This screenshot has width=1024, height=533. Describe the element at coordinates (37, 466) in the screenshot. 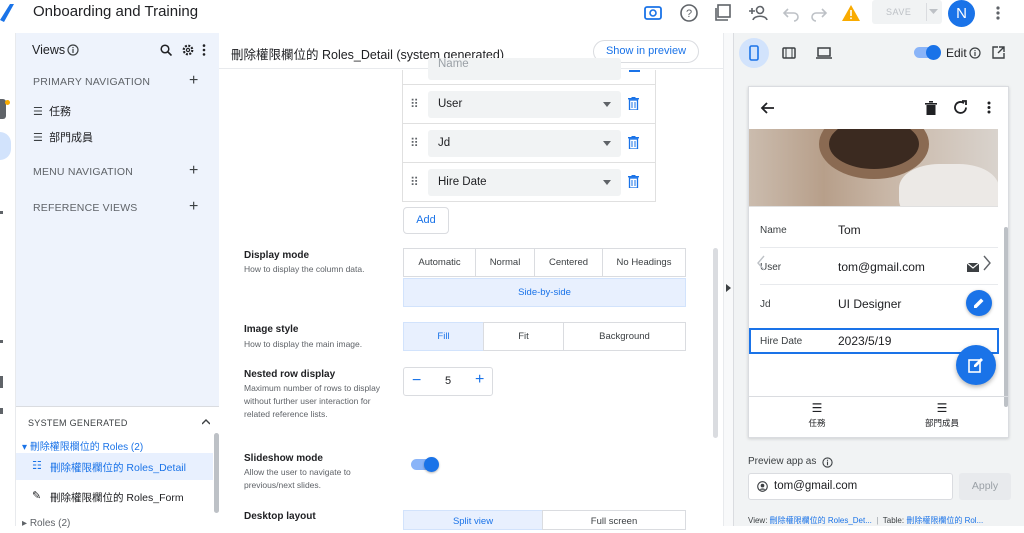

I see `detail-view-icon: ☷` at that location.